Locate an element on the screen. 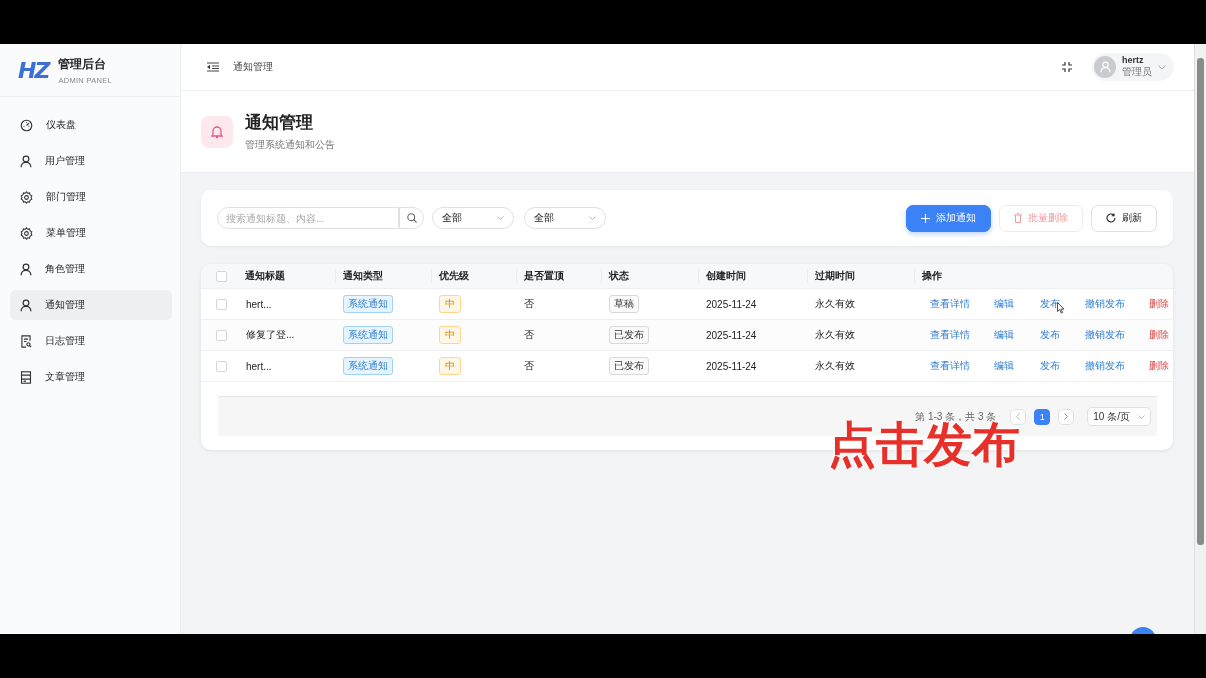  column-header: 创建时间 is located at coordinates (726, 276).